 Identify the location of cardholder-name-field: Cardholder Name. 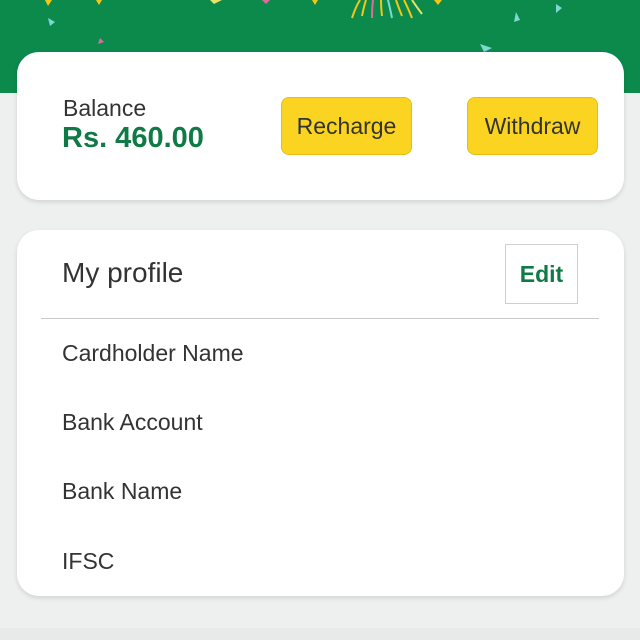
(153, 353).